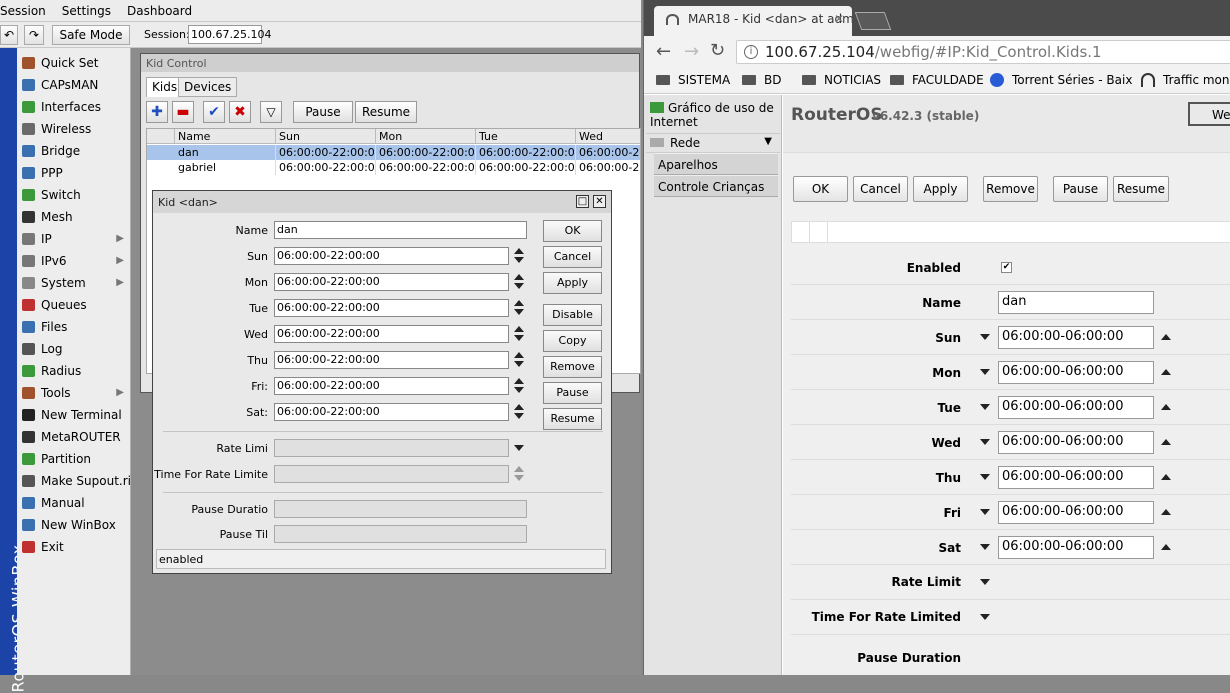 This screenshot has width=1230, height=693. Describe the element at coordinates (713, 143) in the screenshot. I see `nav-rede: Rede ▼` at that location.